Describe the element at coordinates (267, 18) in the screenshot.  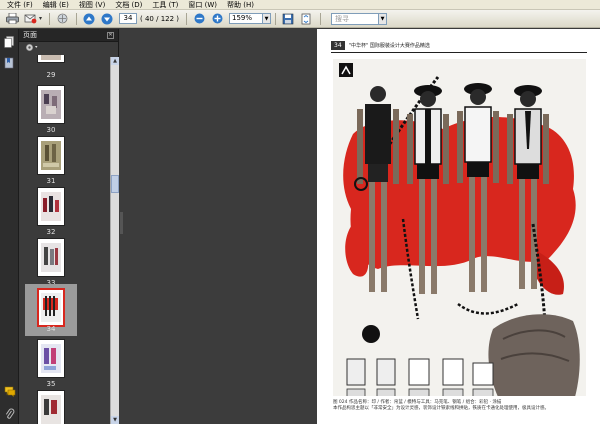
I see `zoom-dropdown-icon: ▼` at that location.